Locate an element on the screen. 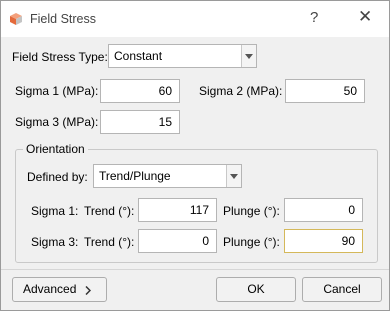 Image resolution: width=390 pixels, height=311 pixels. sigma1-plunge-input: 0 is located at coordinates (323, 210).